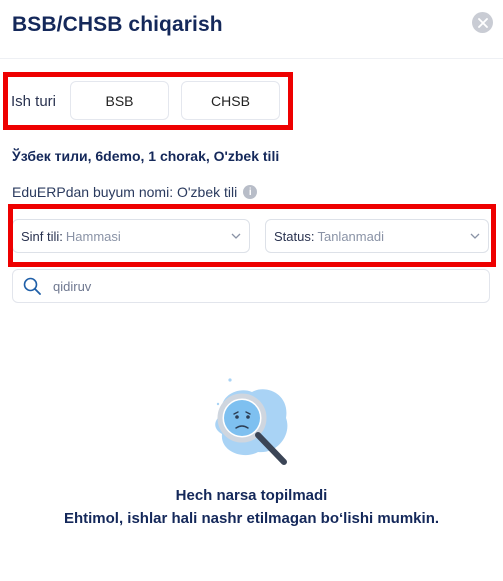  Describe the element at coordinates (32, 286) in the screenshot. I see `search-icon` at that location.